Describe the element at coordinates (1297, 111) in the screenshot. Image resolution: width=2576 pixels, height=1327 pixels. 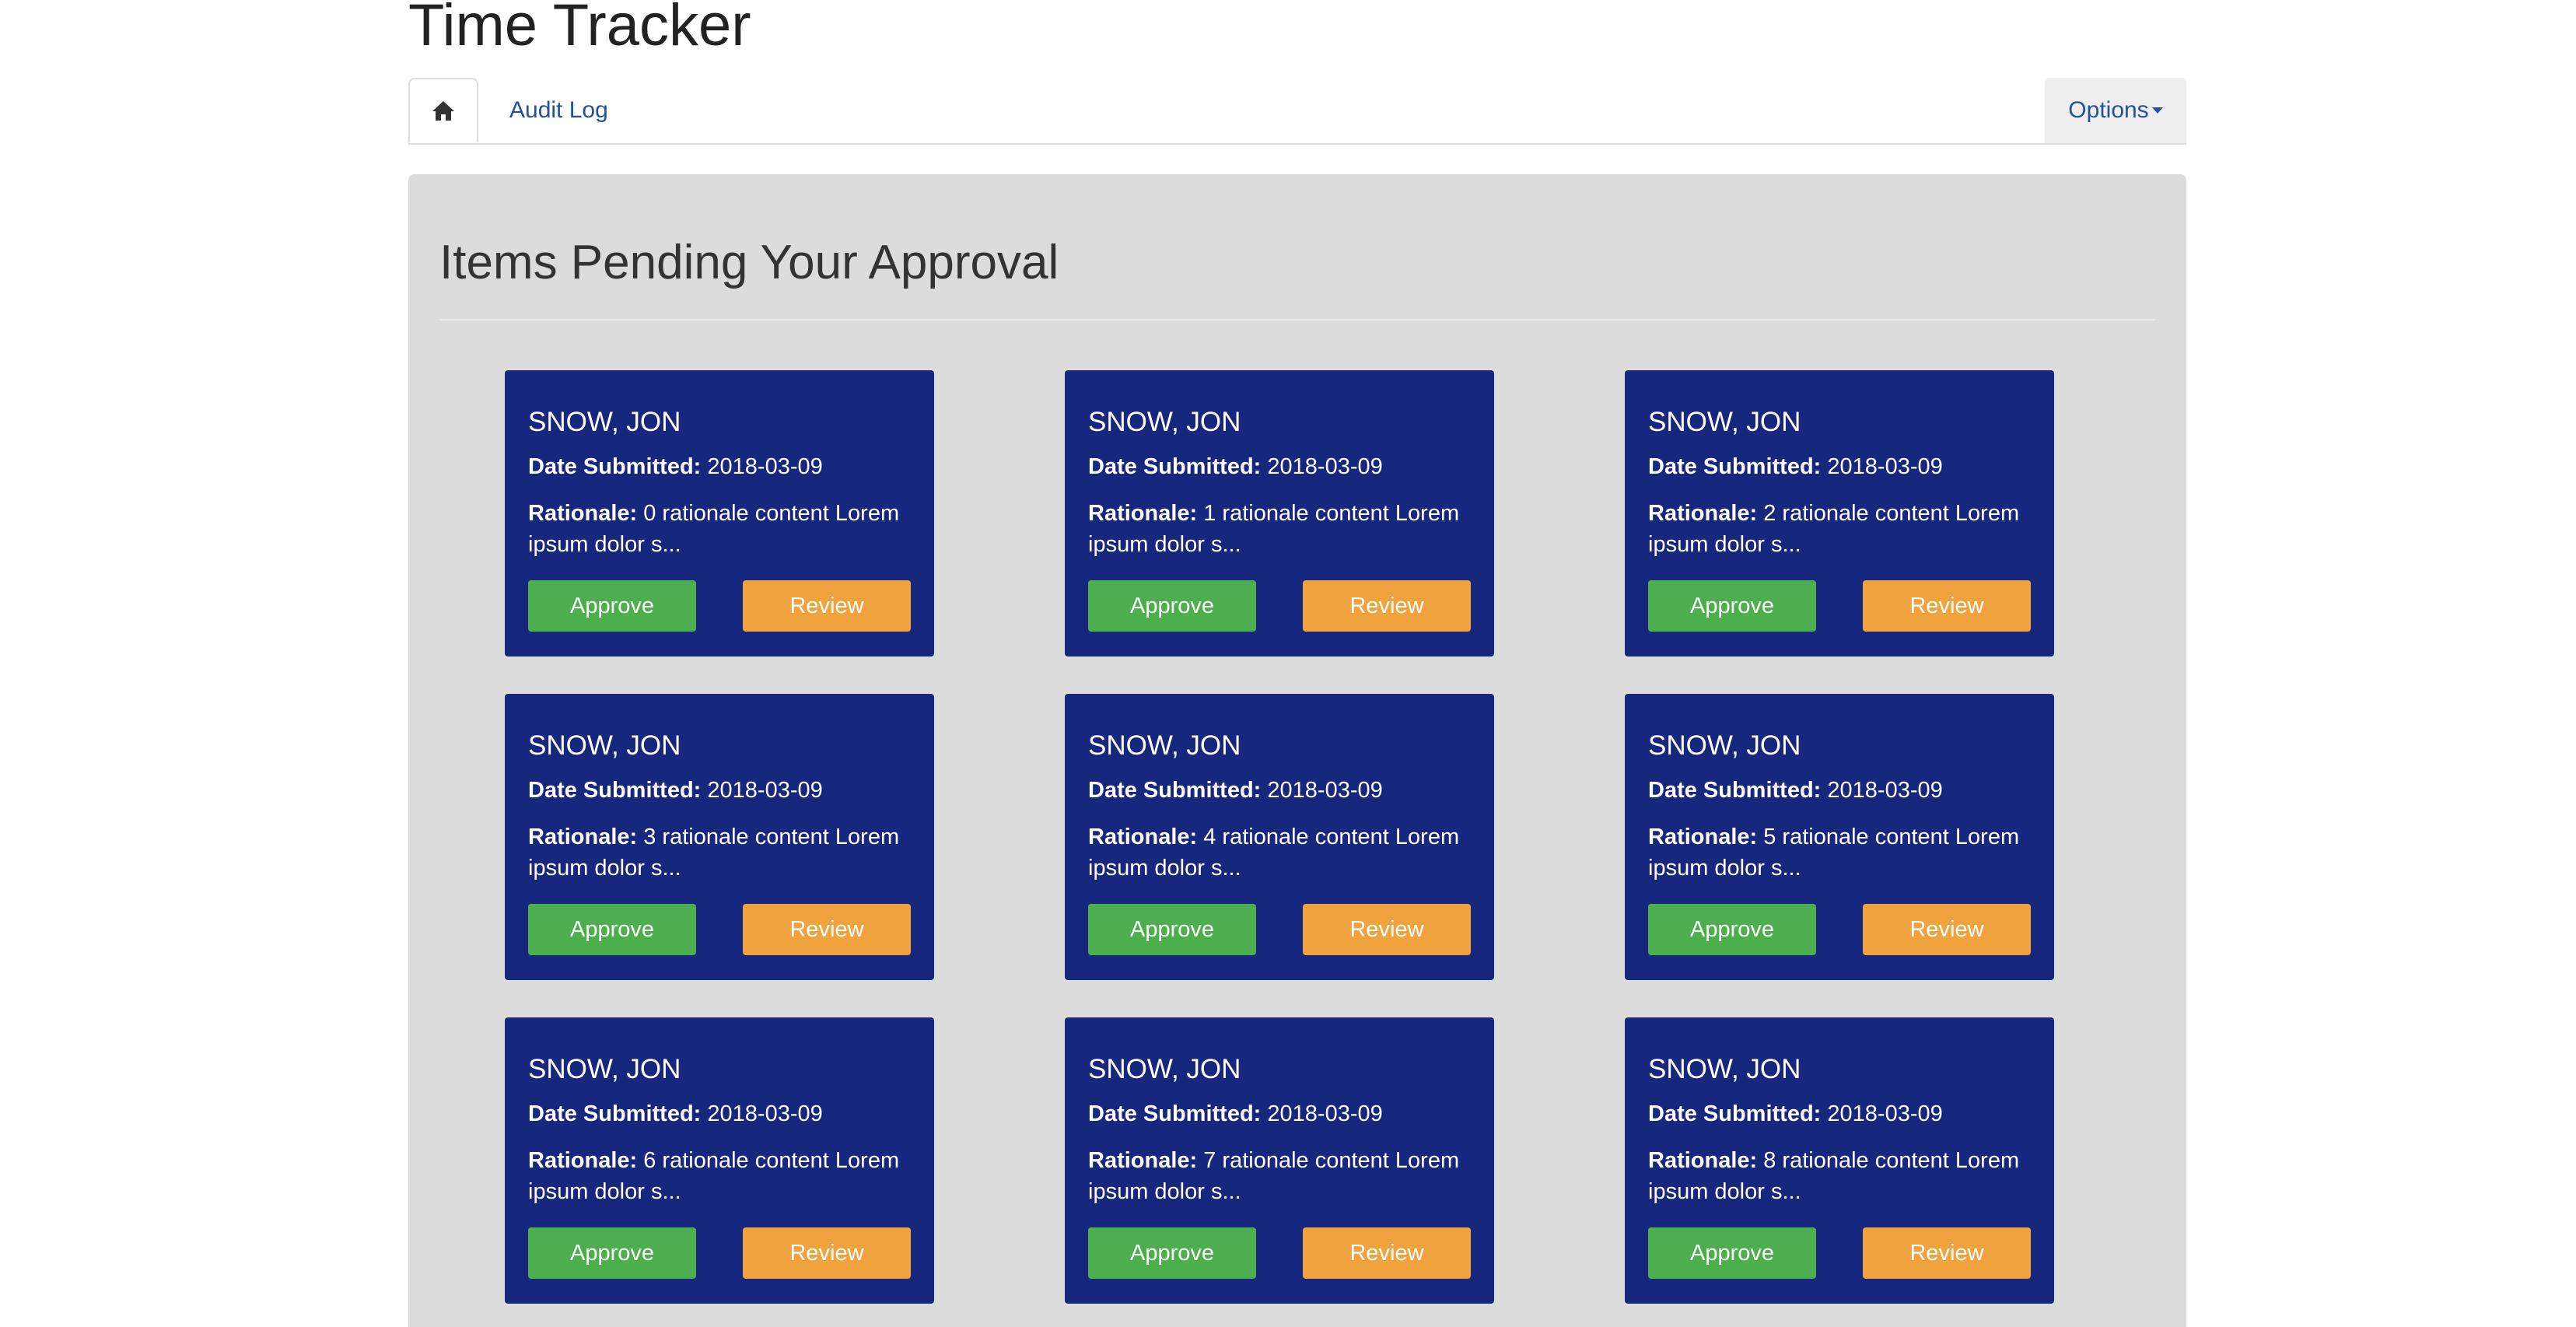
I see `nav-tabs: Audit Log Options` at that location.